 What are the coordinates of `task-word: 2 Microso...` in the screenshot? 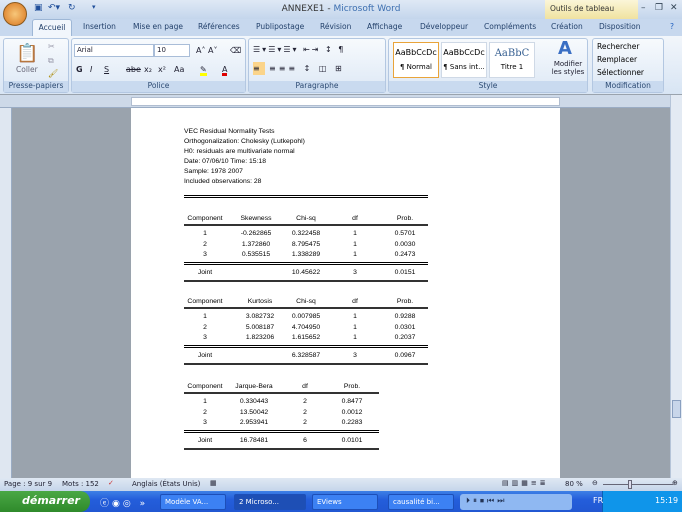 It's located at (270, 502).